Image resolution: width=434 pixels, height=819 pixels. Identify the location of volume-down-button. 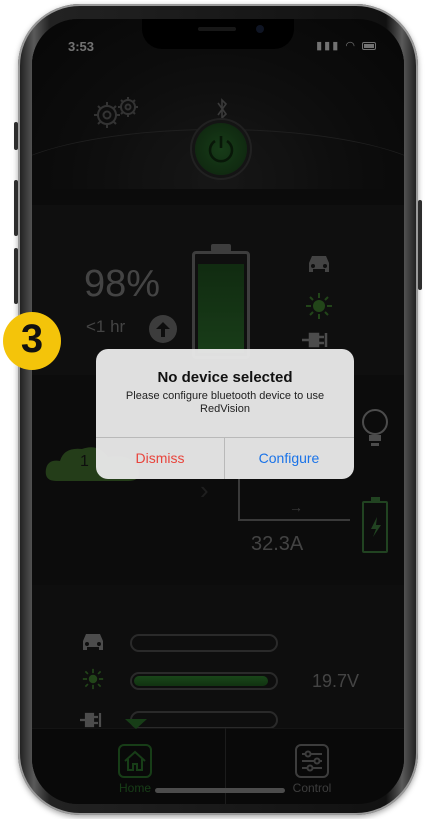
(16, 276).